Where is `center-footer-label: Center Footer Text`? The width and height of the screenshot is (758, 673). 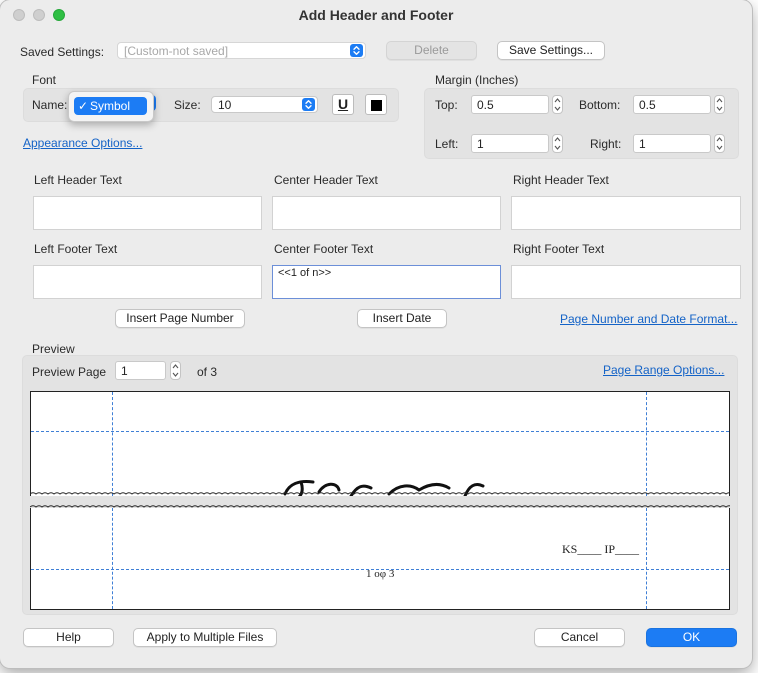 center-footer-label: Center Footer Text is located at coordinates (324, 249).